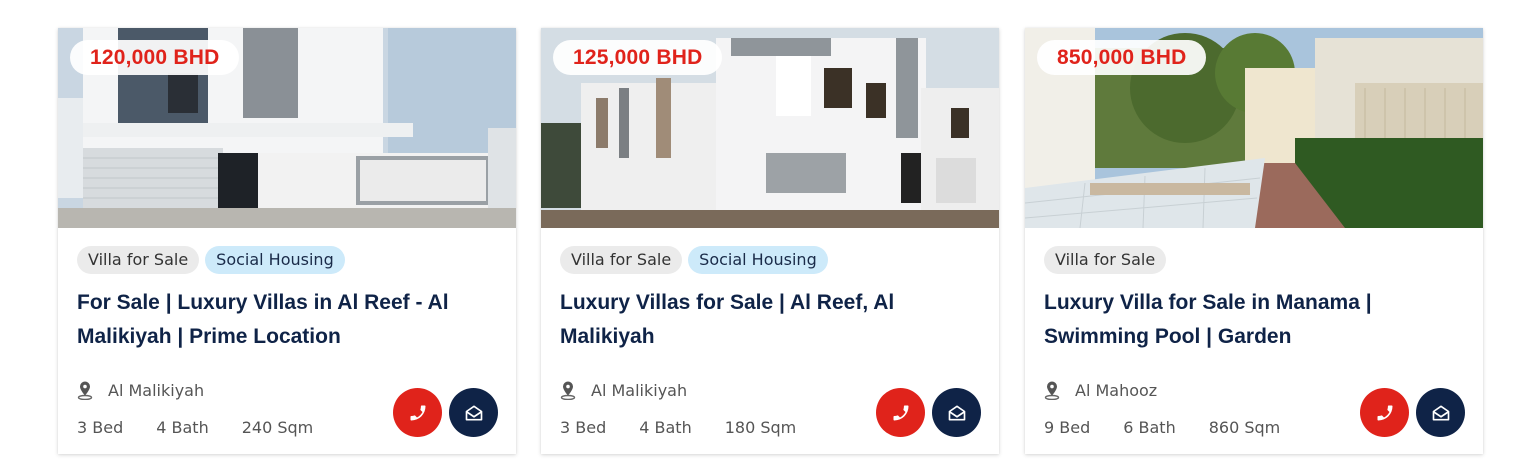 The width and height of the screenshot is (1537, 472). What do you see at coordinates (1149, 427) in the screenshot?
I see `bath-count: 6 Bath` at bounding box center [1149, 427].